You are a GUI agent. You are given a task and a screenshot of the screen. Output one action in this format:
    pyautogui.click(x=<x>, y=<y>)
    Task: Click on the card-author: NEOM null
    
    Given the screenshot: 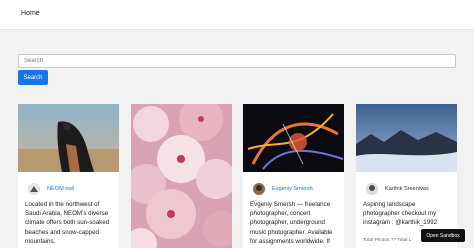 What is the action you would take?
    pyautogui.click(x=51, y=189)
    